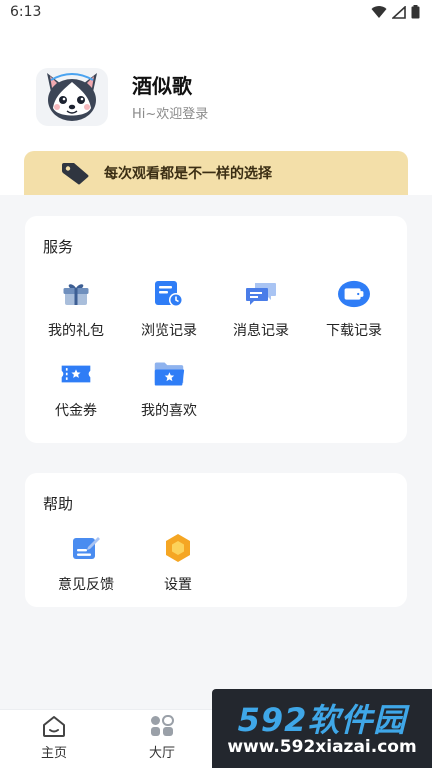 This screenshot has width=432, height=768. I want to click on help-item-settings: 设置, so click(178, 563).